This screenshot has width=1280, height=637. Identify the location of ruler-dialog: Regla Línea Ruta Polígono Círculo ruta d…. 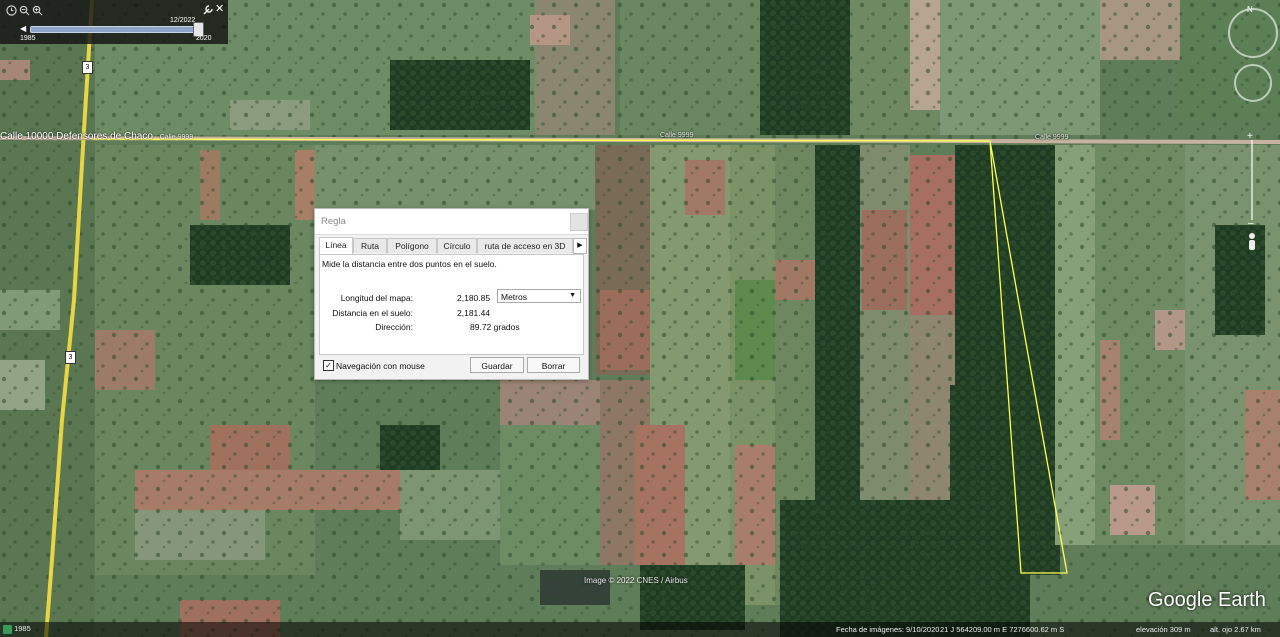
(451, 294).